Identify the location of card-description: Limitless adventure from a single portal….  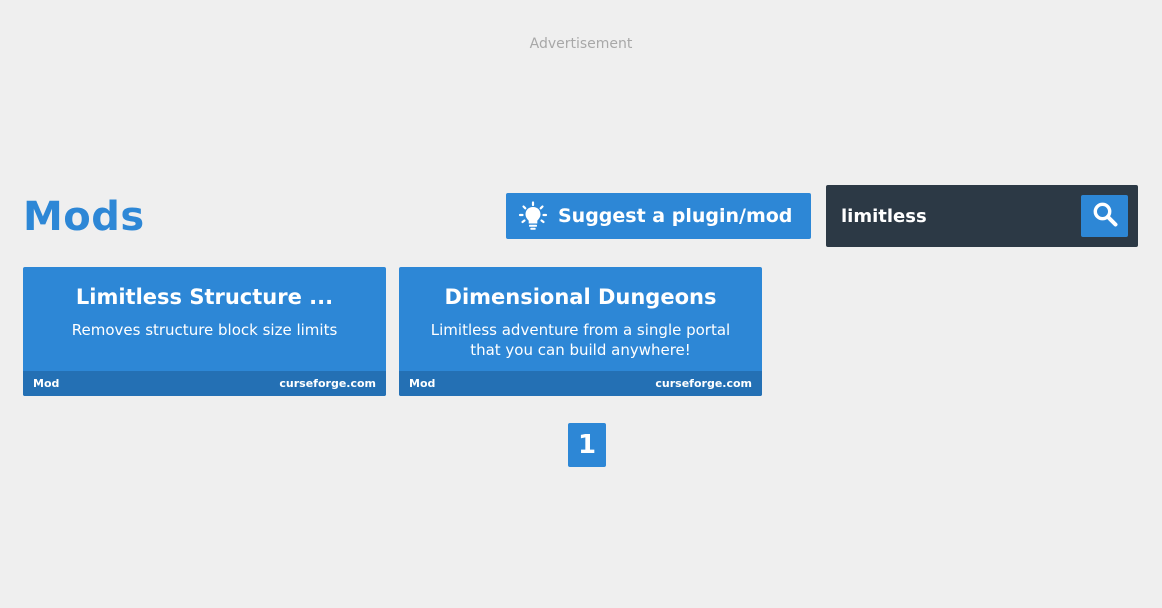
(580, 340).